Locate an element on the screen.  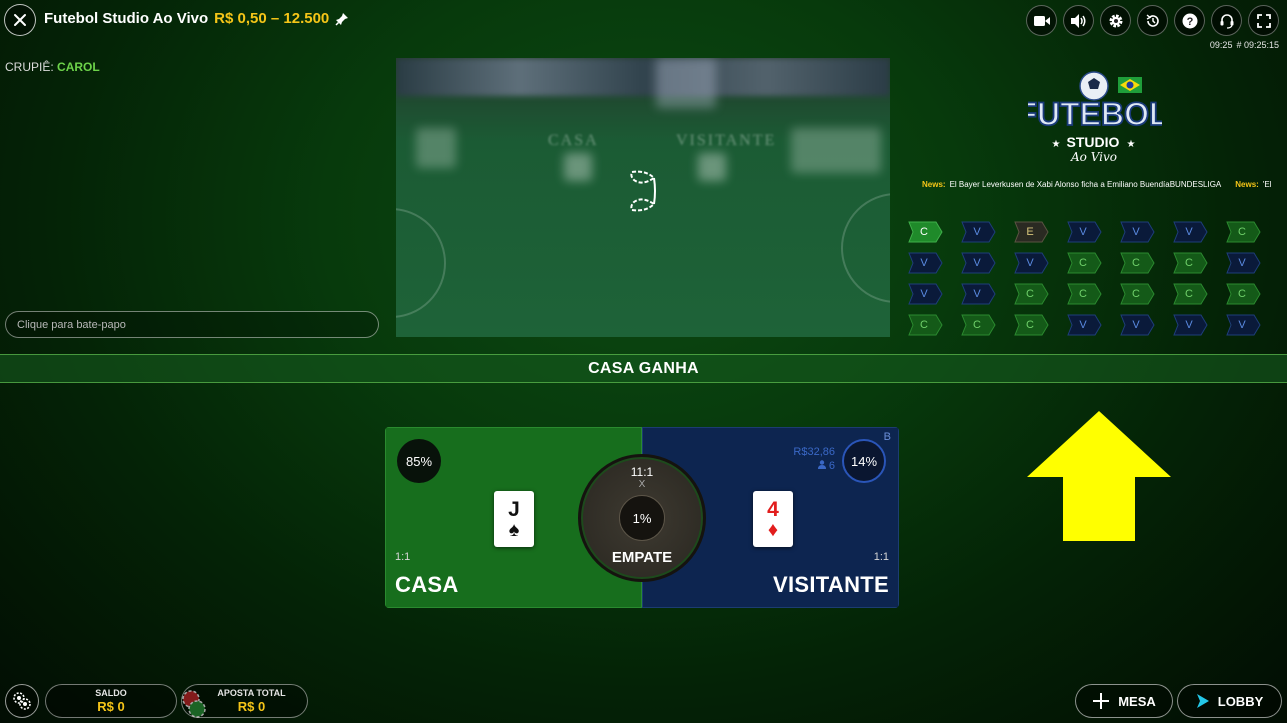
empate-percent: 1% is located at coordinates (642, 518).